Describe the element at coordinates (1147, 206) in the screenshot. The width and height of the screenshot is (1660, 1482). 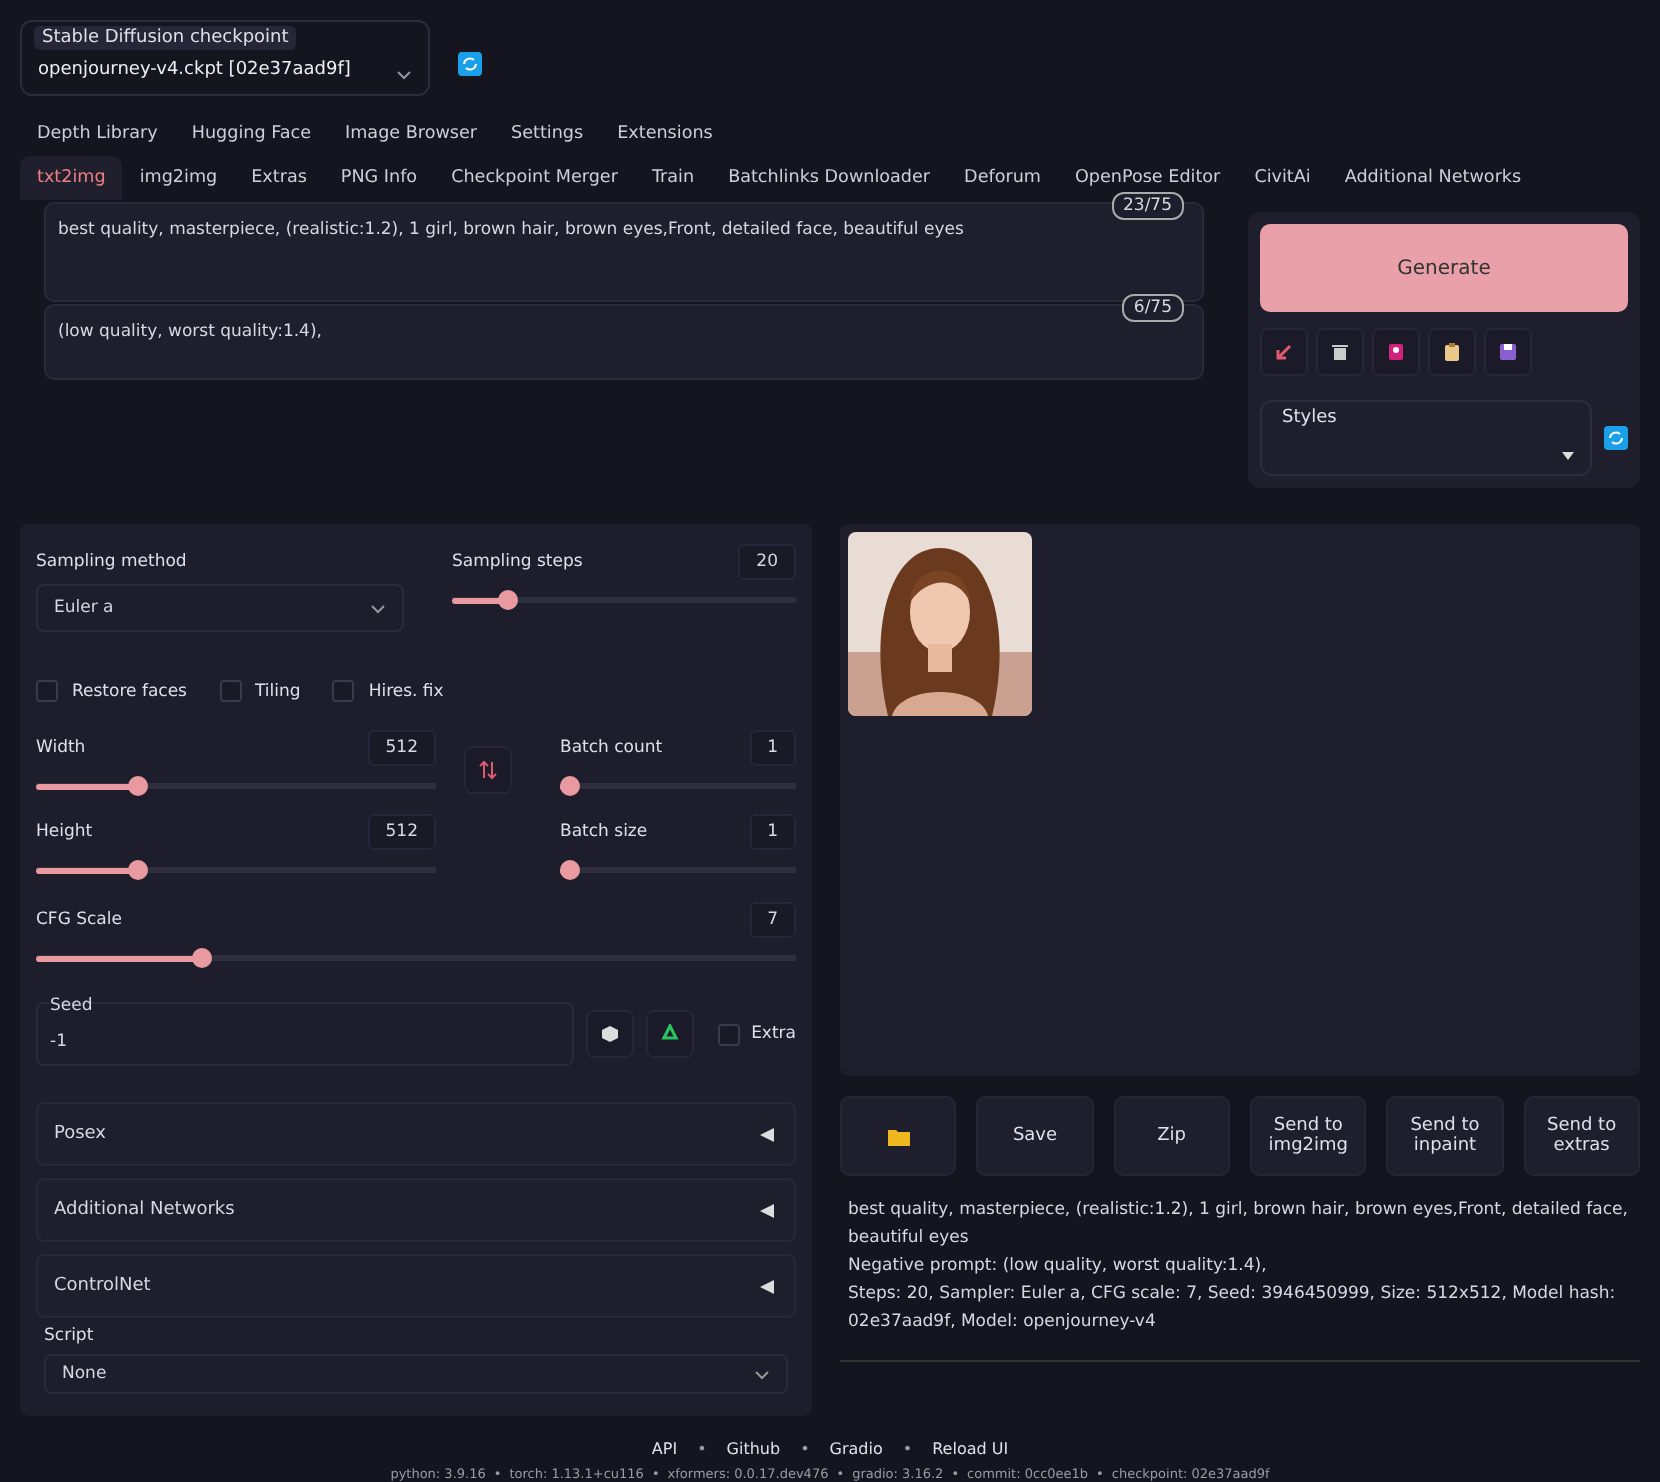
I see `token-counter: 23/75` at that location.